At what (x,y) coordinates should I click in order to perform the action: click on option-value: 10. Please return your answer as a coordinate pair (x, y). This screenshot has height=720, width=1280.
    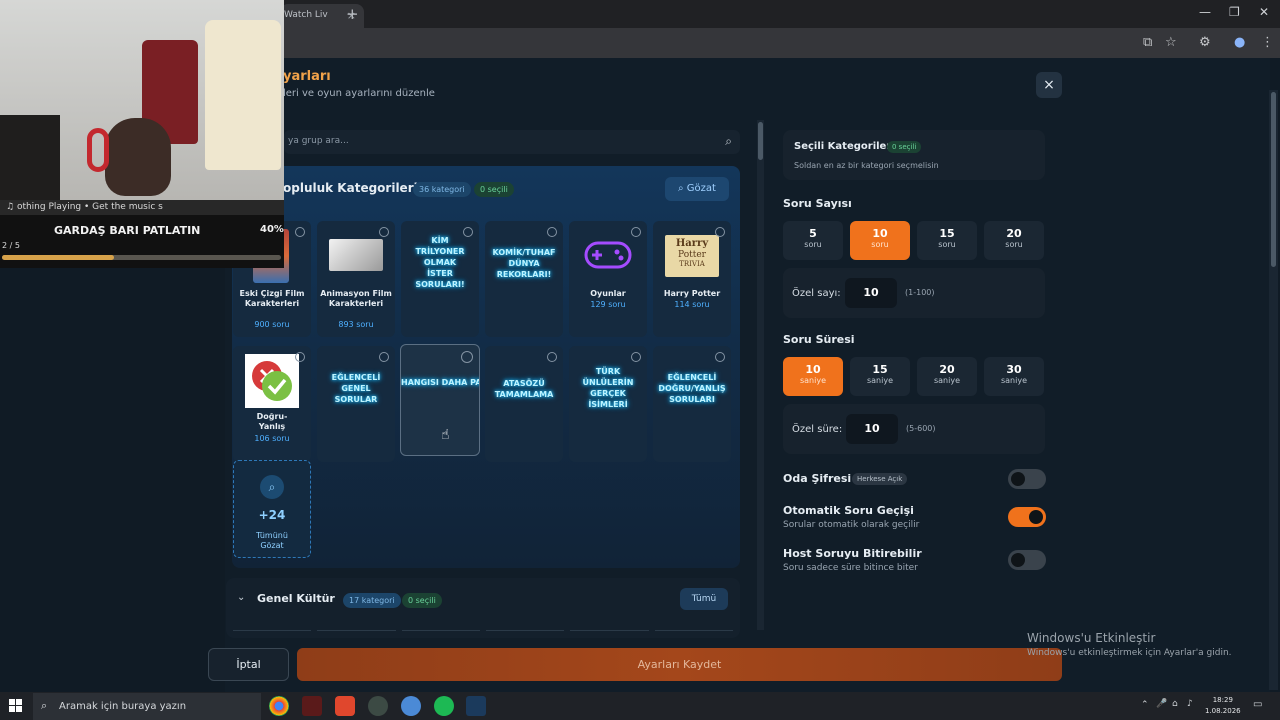
    Looking at the image, I should click on (880, 233).